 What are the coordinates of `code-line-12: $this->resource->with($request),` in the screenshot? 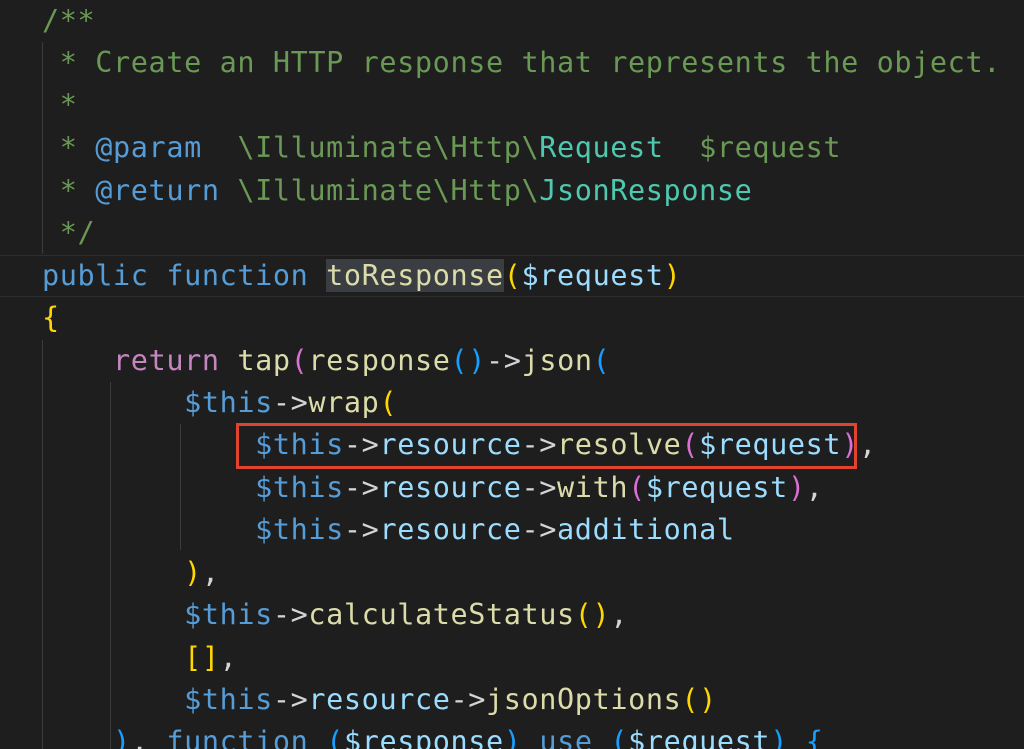 It's located at (432, 488).